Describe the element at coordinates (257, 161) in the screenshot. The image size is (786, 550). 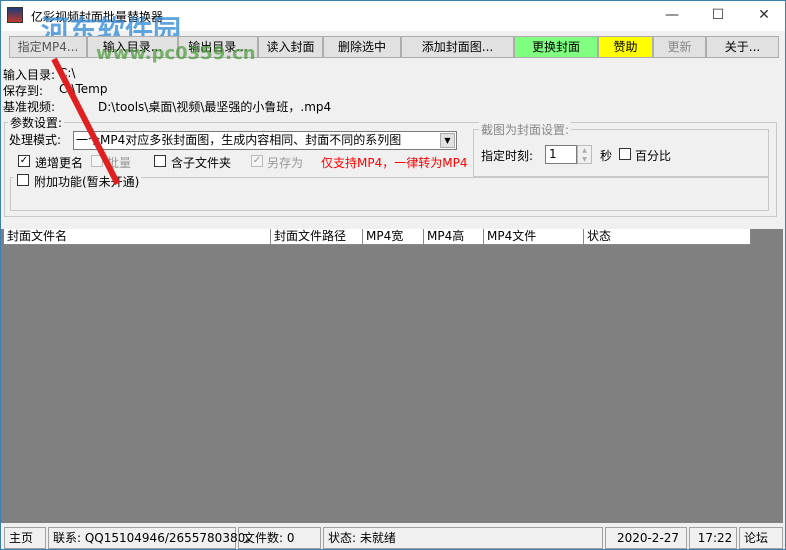
I see `save-as-checkbox: ✓` at that location.